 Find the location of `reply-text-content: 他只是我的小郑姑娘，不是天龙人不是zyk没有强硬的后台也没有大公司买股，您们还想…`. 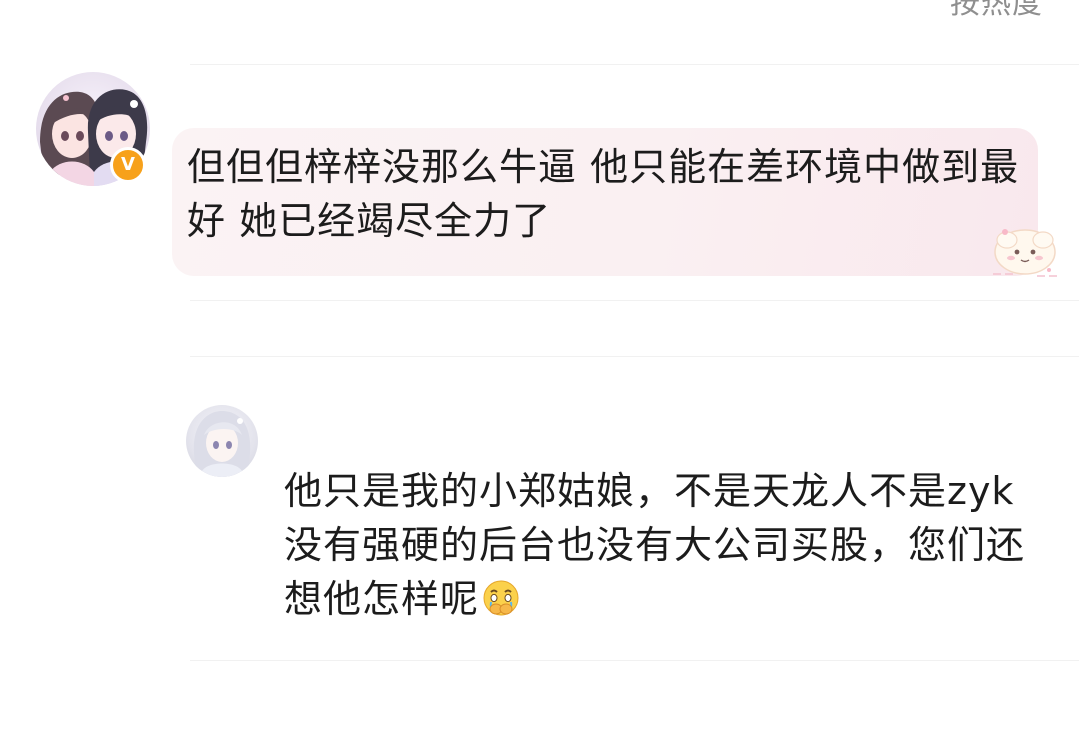

reply-text-content: 他只是我的小郑姑娘，不是天龙人不是zyk没有强硬的后台也没有大公司买股，您们还想… is located at coordinates (655, 545).